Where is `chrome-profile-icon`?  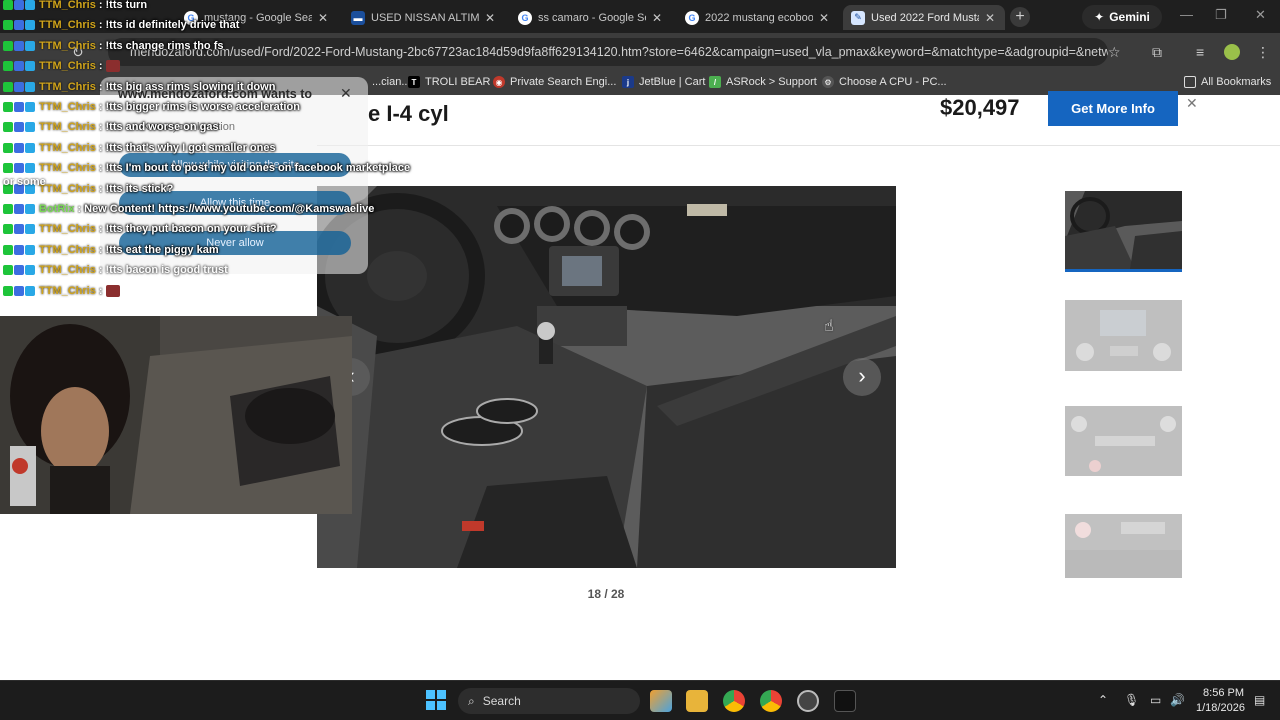 chrome-profile-icon is located at coordinates (771, 701).